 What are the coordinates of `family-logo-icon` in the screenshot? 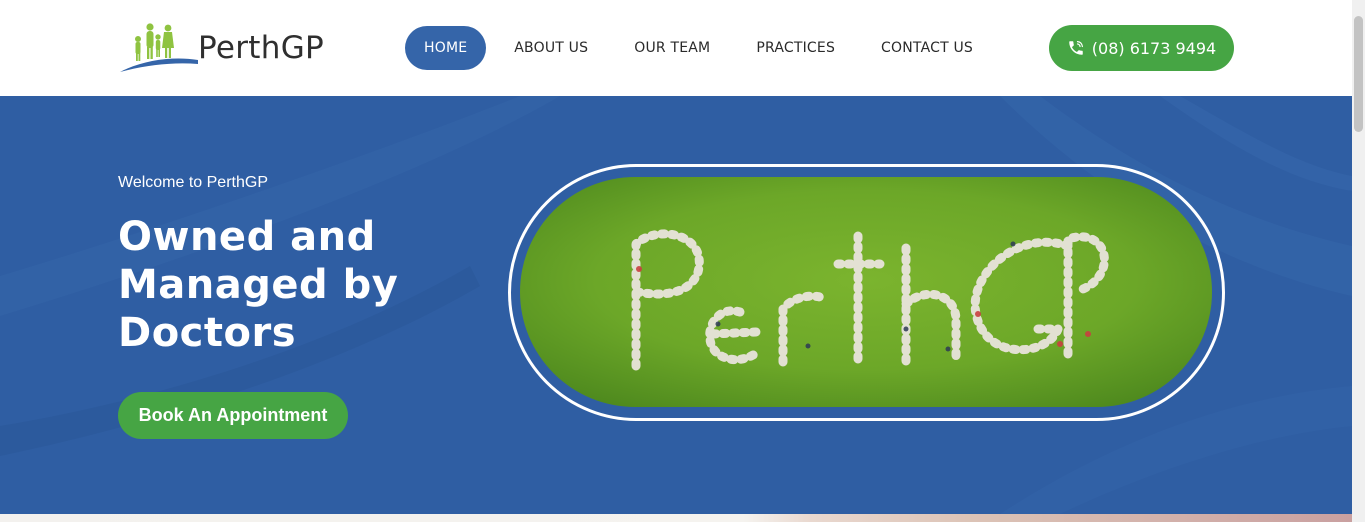 It's located at (159, 47).